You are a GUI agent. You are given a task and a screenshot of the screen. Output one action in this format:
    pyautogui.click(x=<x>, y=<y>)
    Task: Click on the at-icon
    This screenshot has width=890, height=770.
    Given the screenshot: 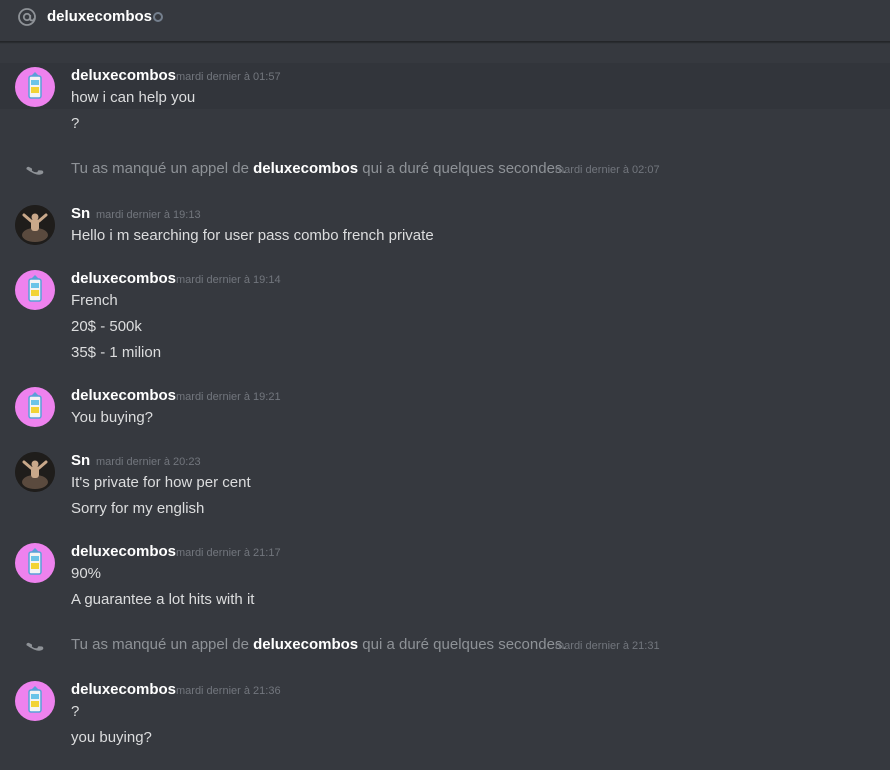 What is the action you would take?
    pyautogui.click(x=27, y=17)
    